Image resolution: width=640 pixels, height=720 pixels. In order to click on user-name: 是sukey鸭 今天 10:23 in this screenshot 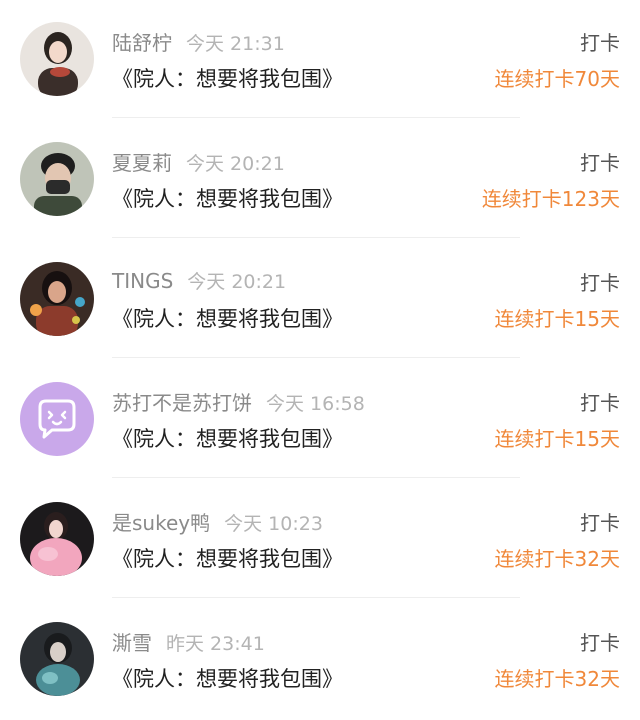, I will do `click(217, 521)`.